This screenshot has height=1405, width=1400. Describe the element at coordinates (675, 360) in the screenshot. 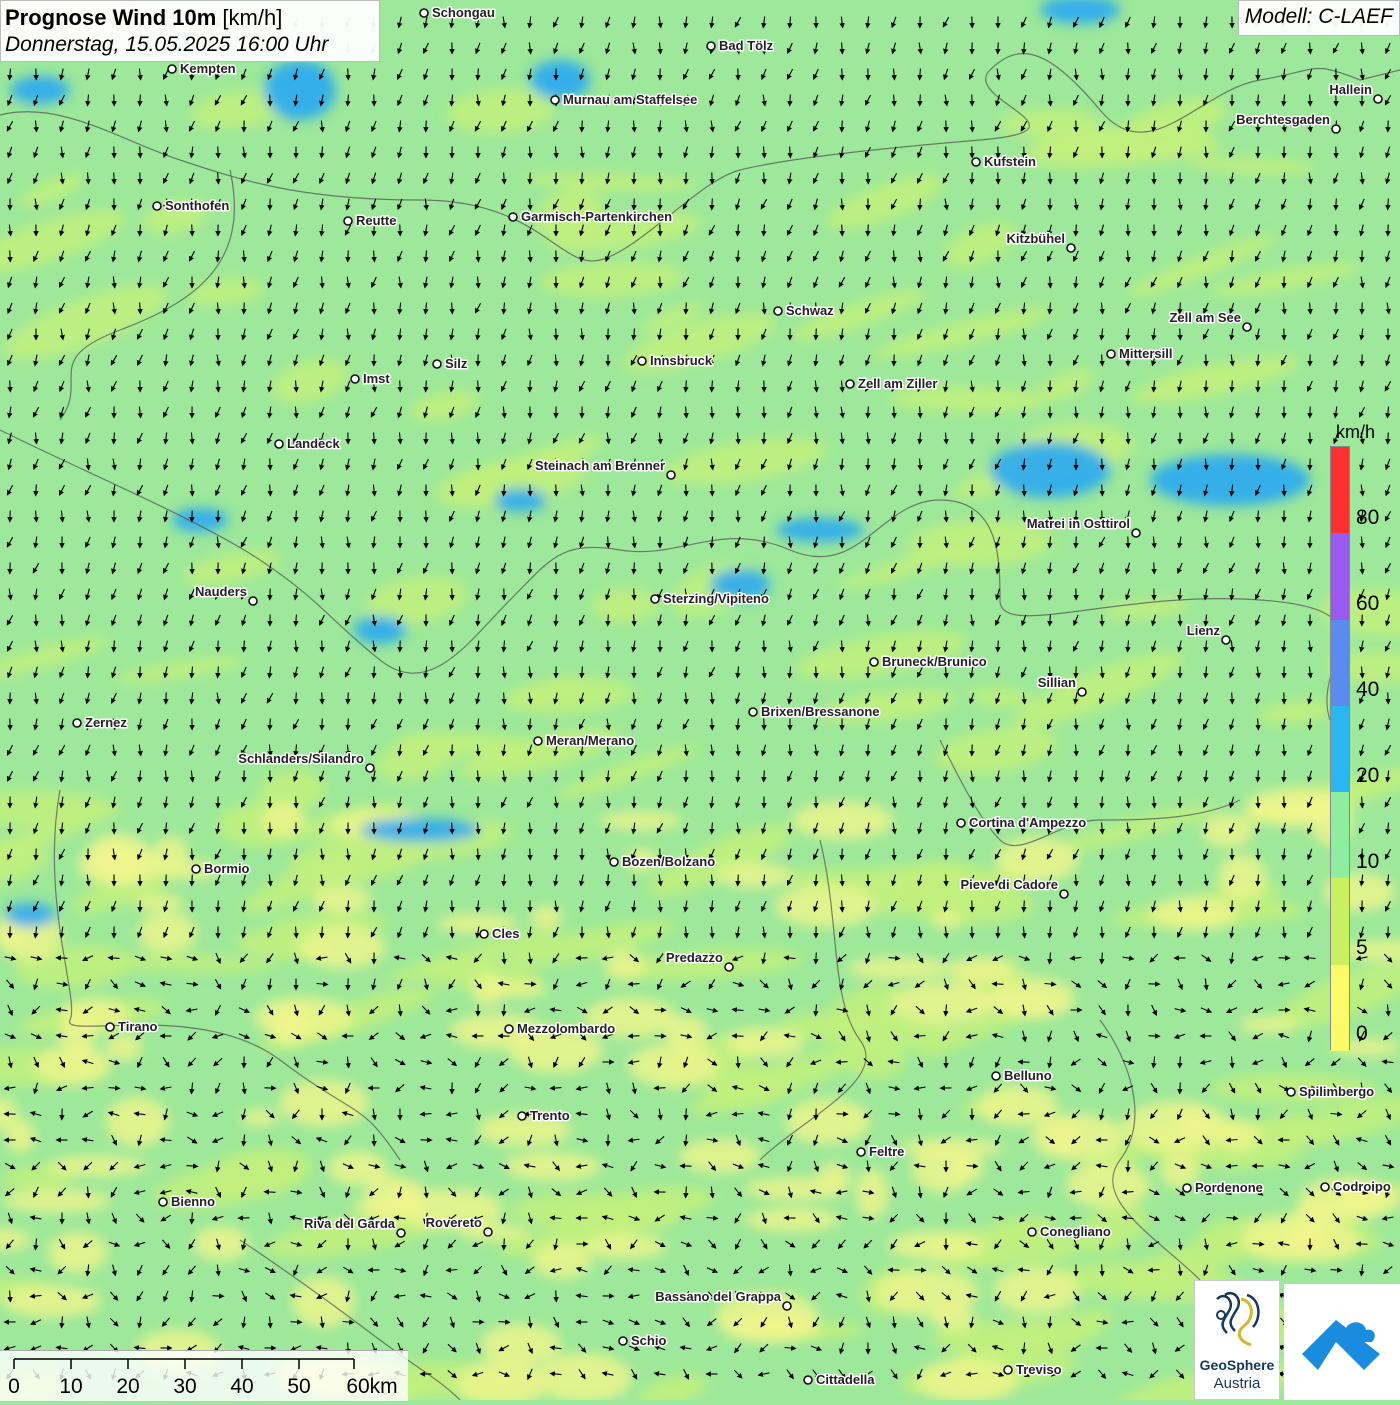

I see `city-marker: Innsbruck` at that location.